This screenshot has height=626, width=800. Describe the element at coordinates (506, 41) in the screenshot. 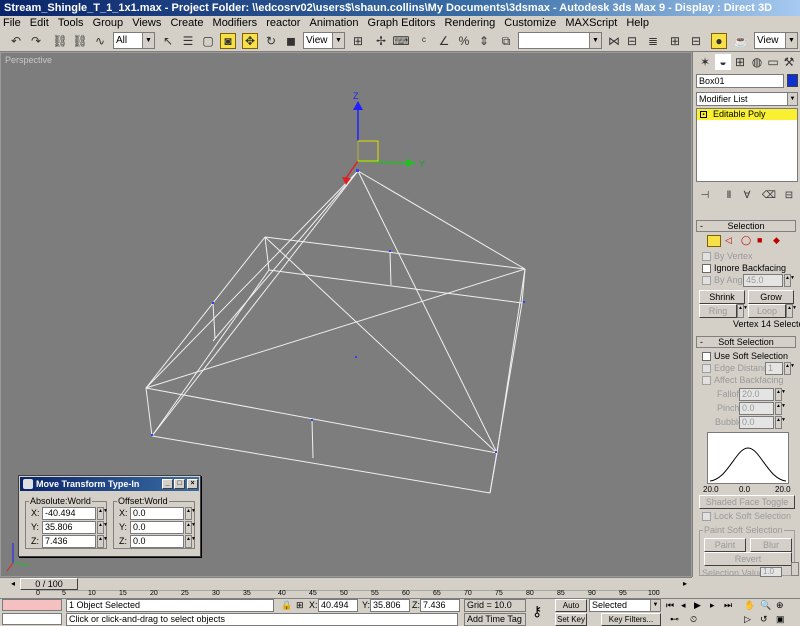

I see `edit-named-selection-icon: ⧉` at that location.